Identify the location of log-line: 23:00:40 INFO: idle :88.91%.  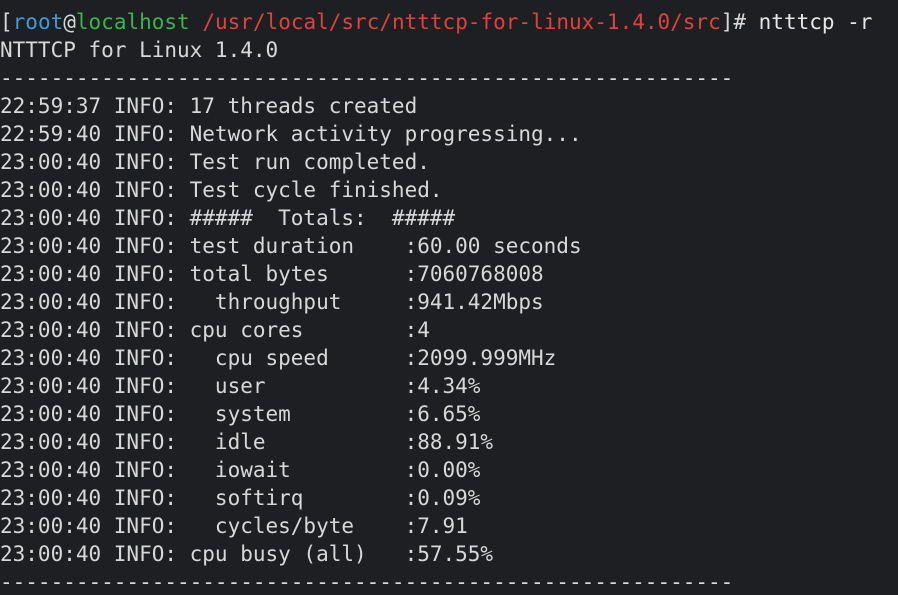
(247, 442).